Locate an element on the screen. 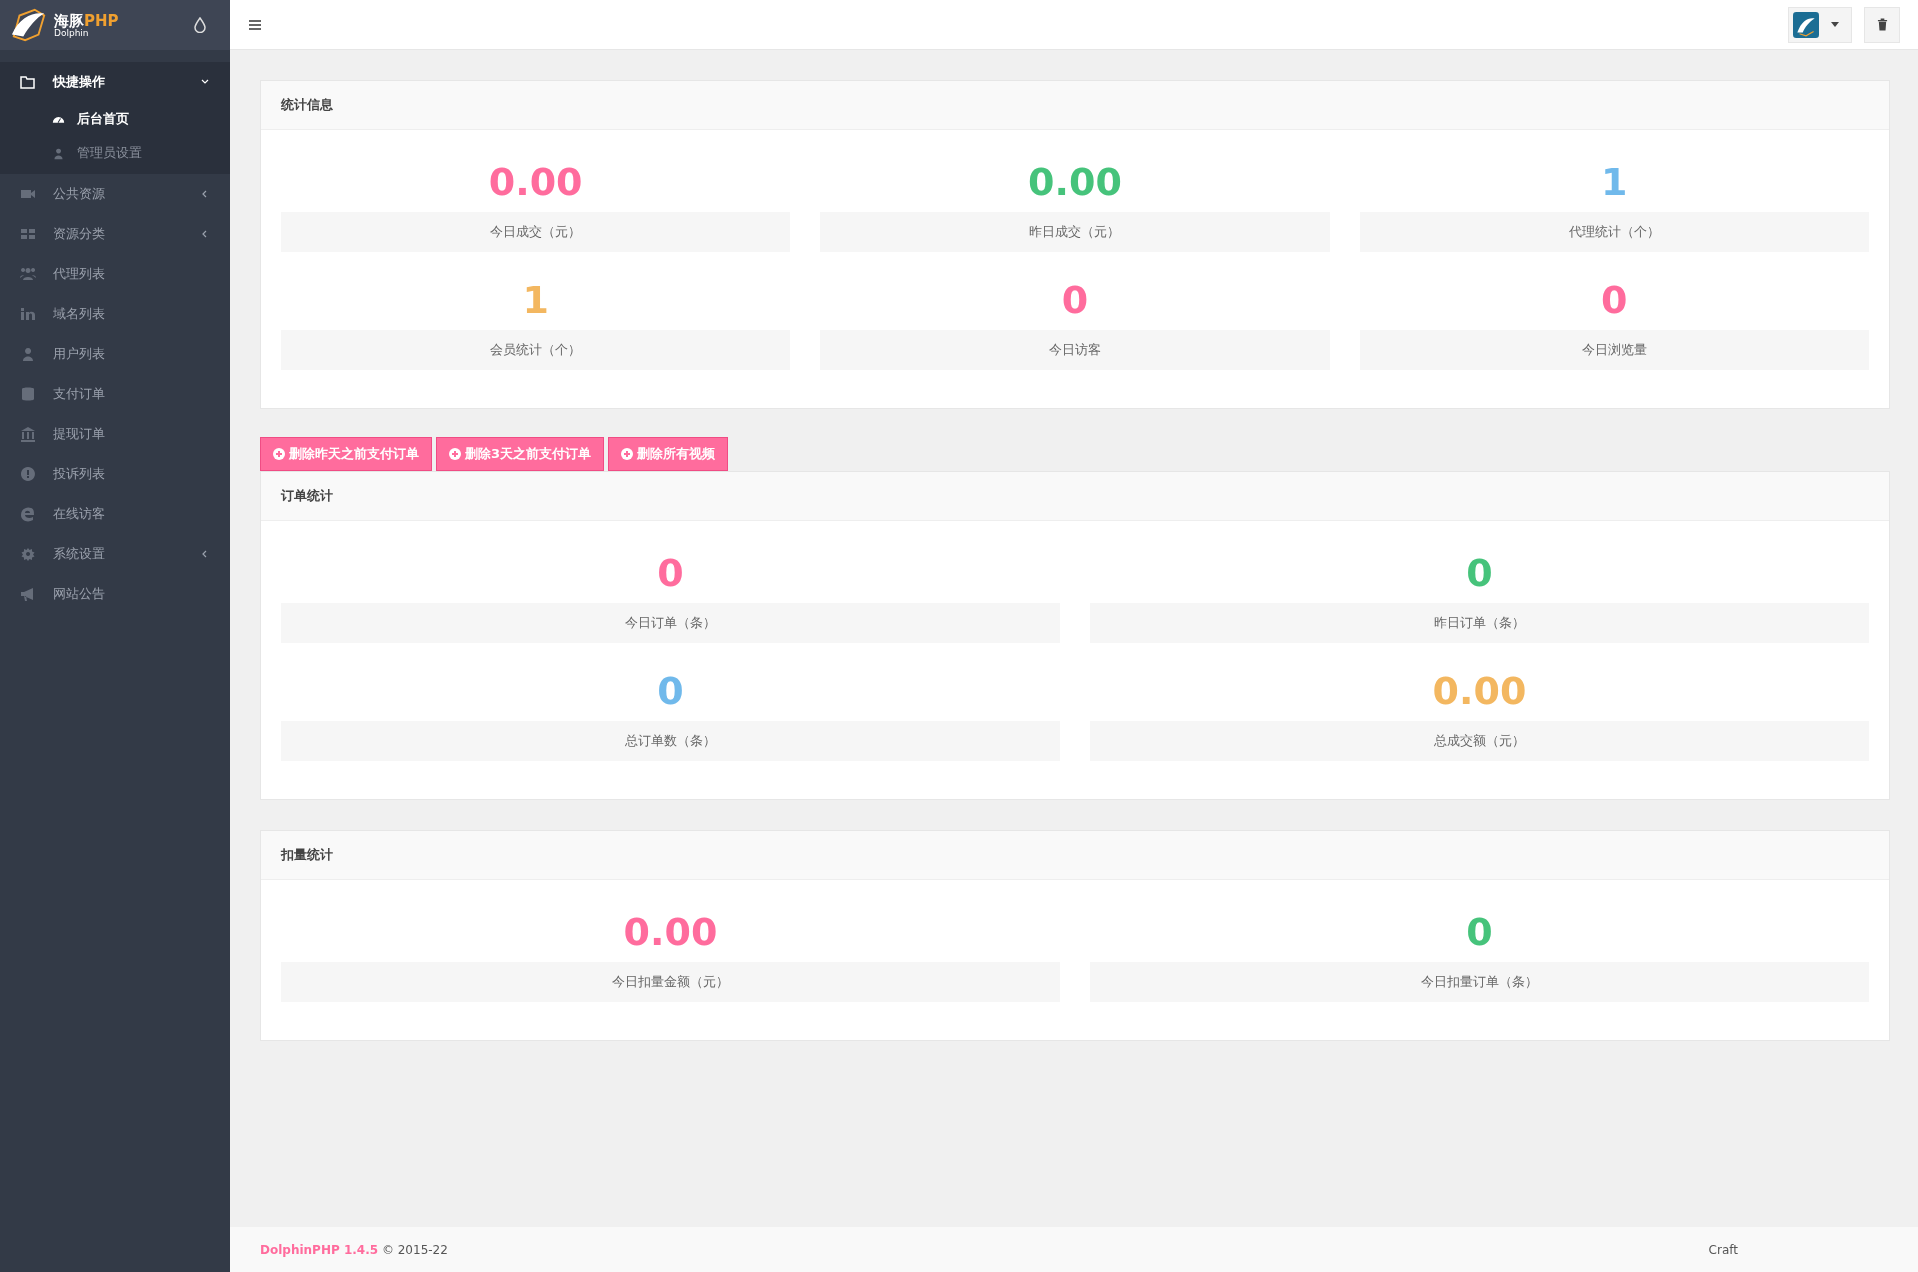  stat-label: 今日扣量订单（条） is located at coordinates (1479, 982).